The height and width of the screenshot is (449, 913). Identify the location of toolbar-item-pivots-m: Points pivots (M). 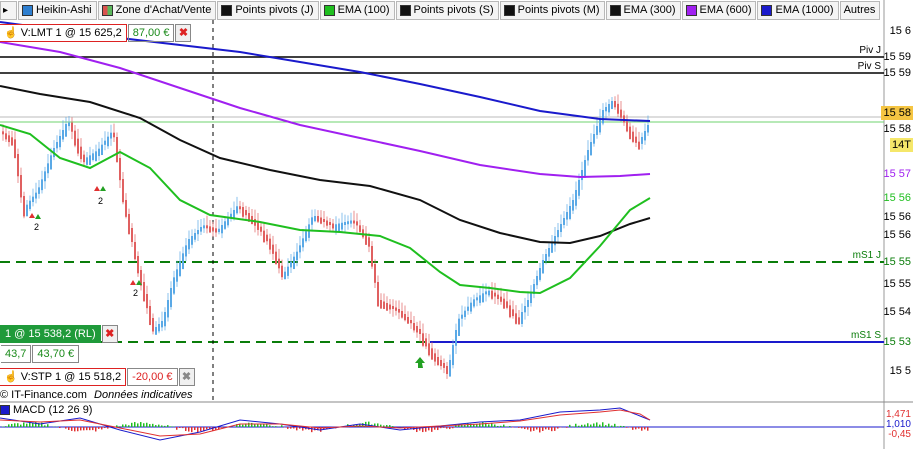
(552, 10).